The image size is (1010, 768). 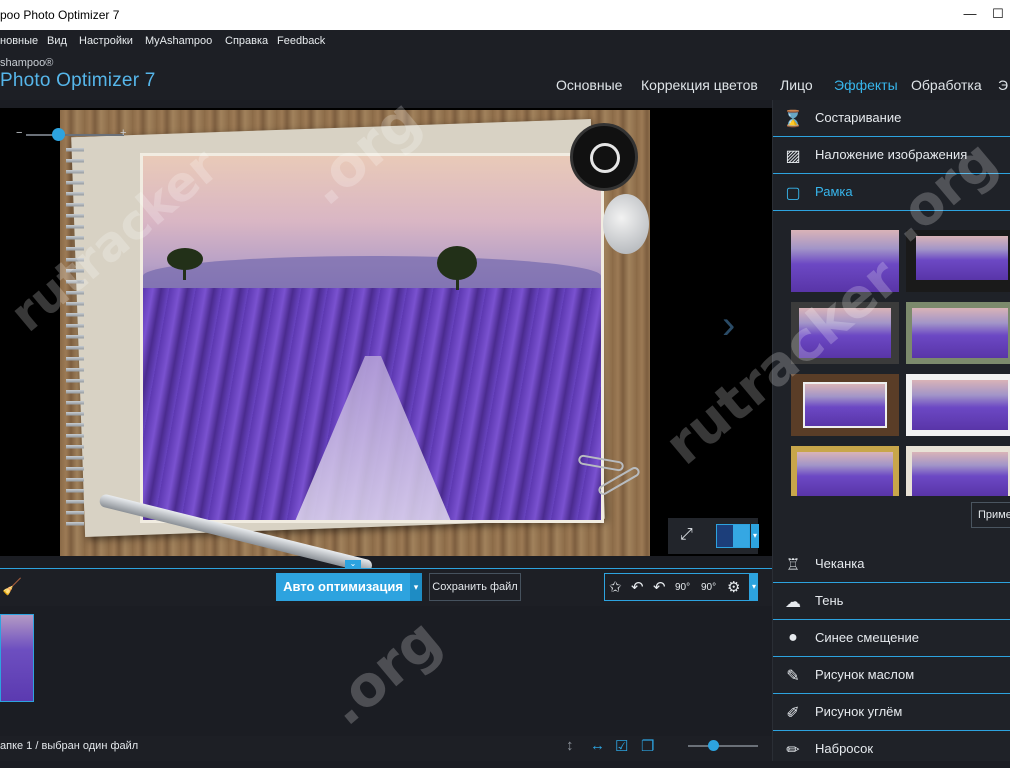 What do you see at coordinates (793, 637) in the screenshot?
I see `blue-shift-icon: ●` at bounding box center [793, 637].